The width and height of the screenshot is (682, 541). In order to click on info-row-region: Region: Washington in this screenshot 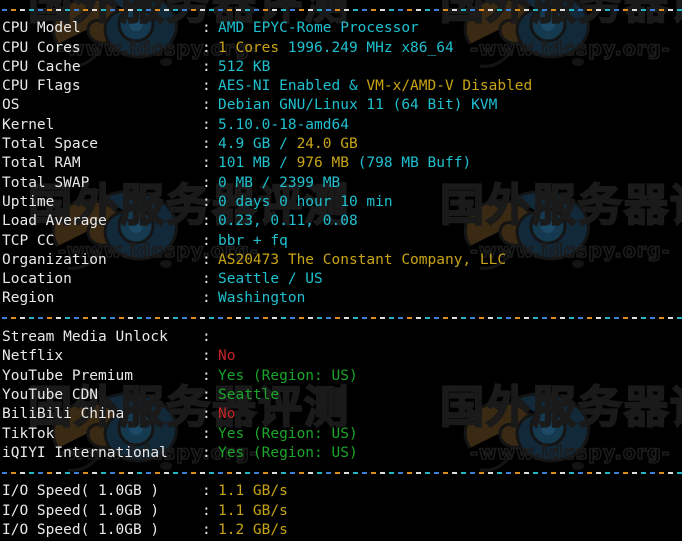, I will do `click(342, 298)`.